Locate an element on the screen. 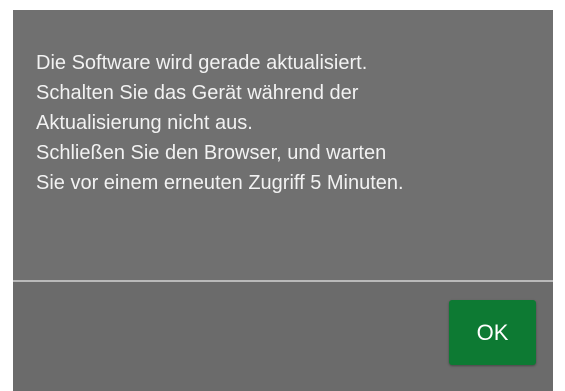 This screenshot has height=391, width=565. ok-button: OK is located at coordinates (492, 332).